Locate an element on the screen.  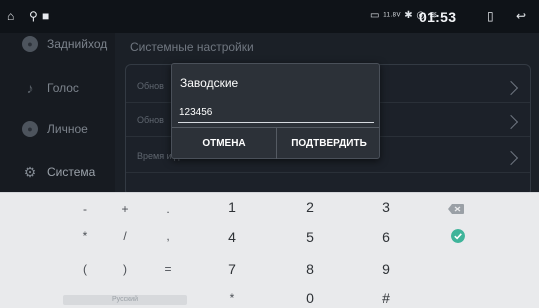
sidebar-item-rear-camera: ● Заднийход is located at coordinates (57, 51).